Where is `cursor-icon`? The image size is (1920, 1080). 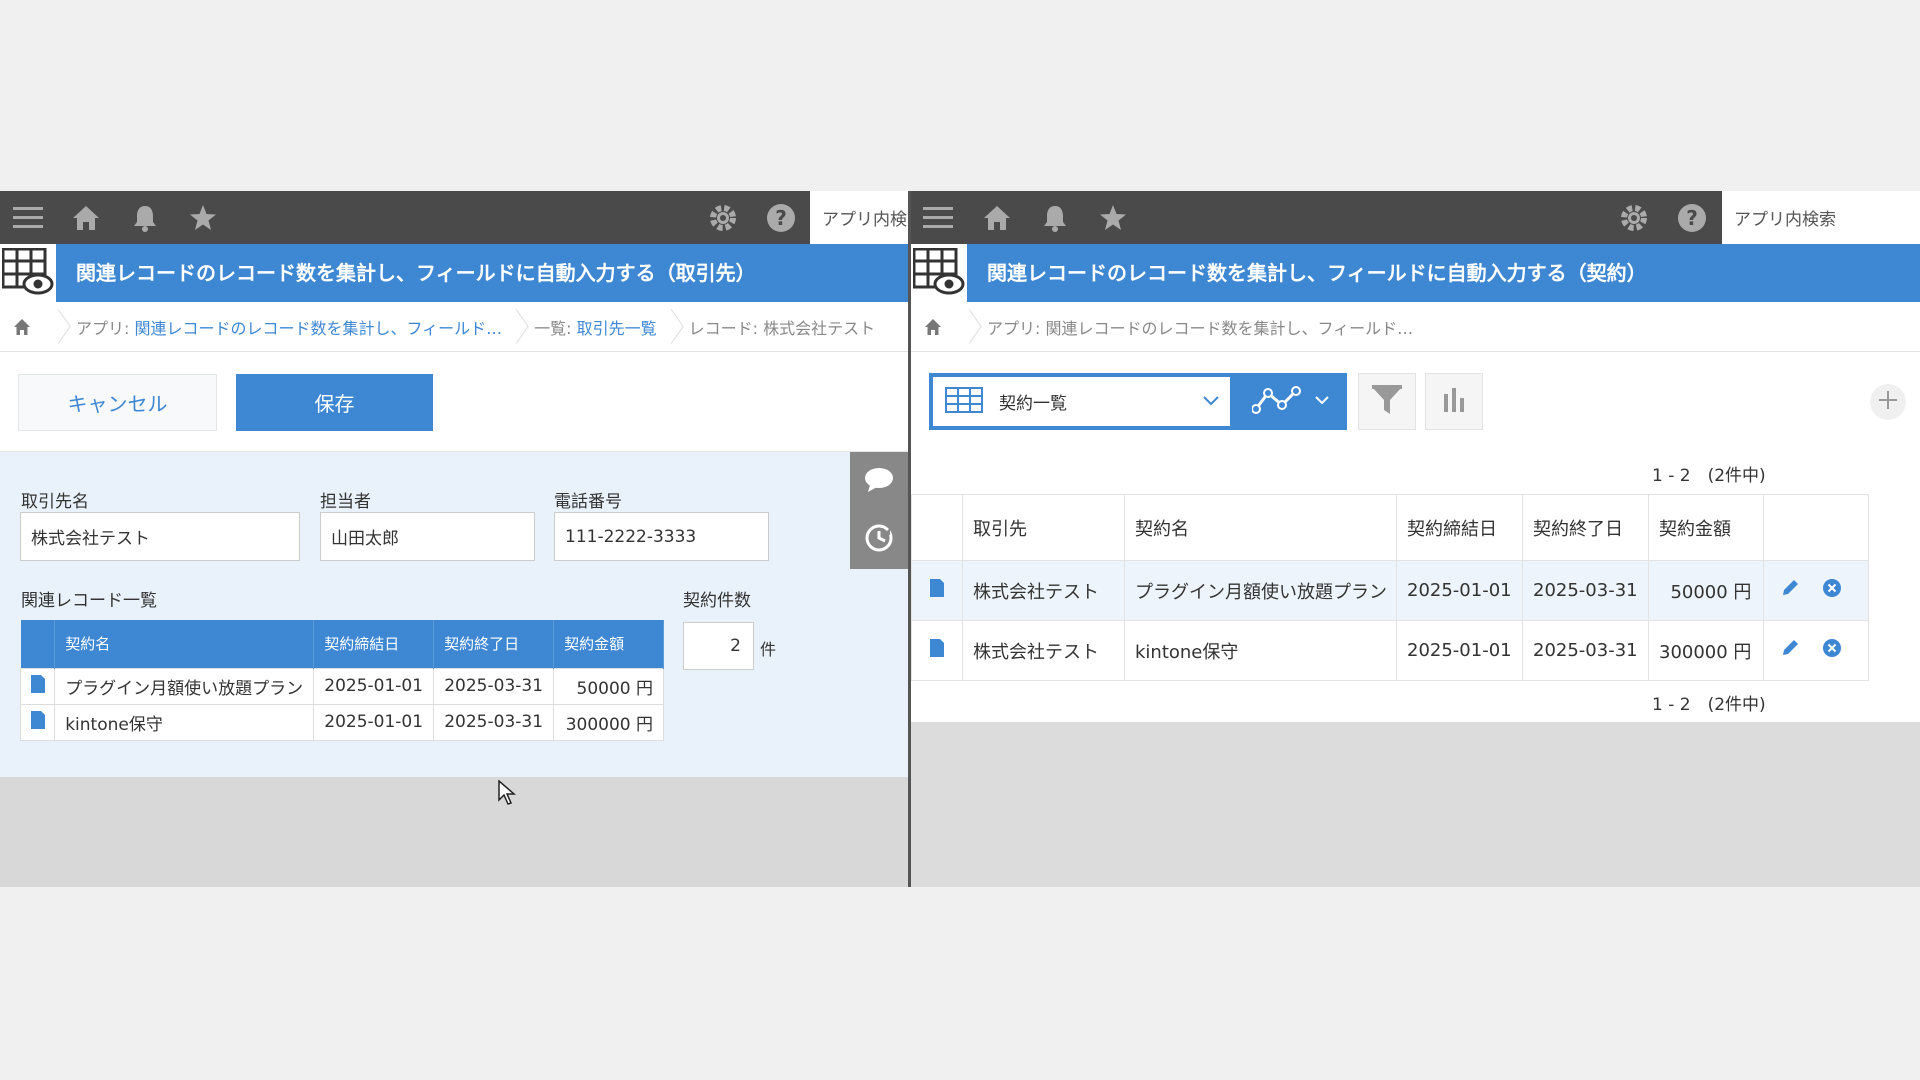 cursor-icon is located at coordinates (507, 794).